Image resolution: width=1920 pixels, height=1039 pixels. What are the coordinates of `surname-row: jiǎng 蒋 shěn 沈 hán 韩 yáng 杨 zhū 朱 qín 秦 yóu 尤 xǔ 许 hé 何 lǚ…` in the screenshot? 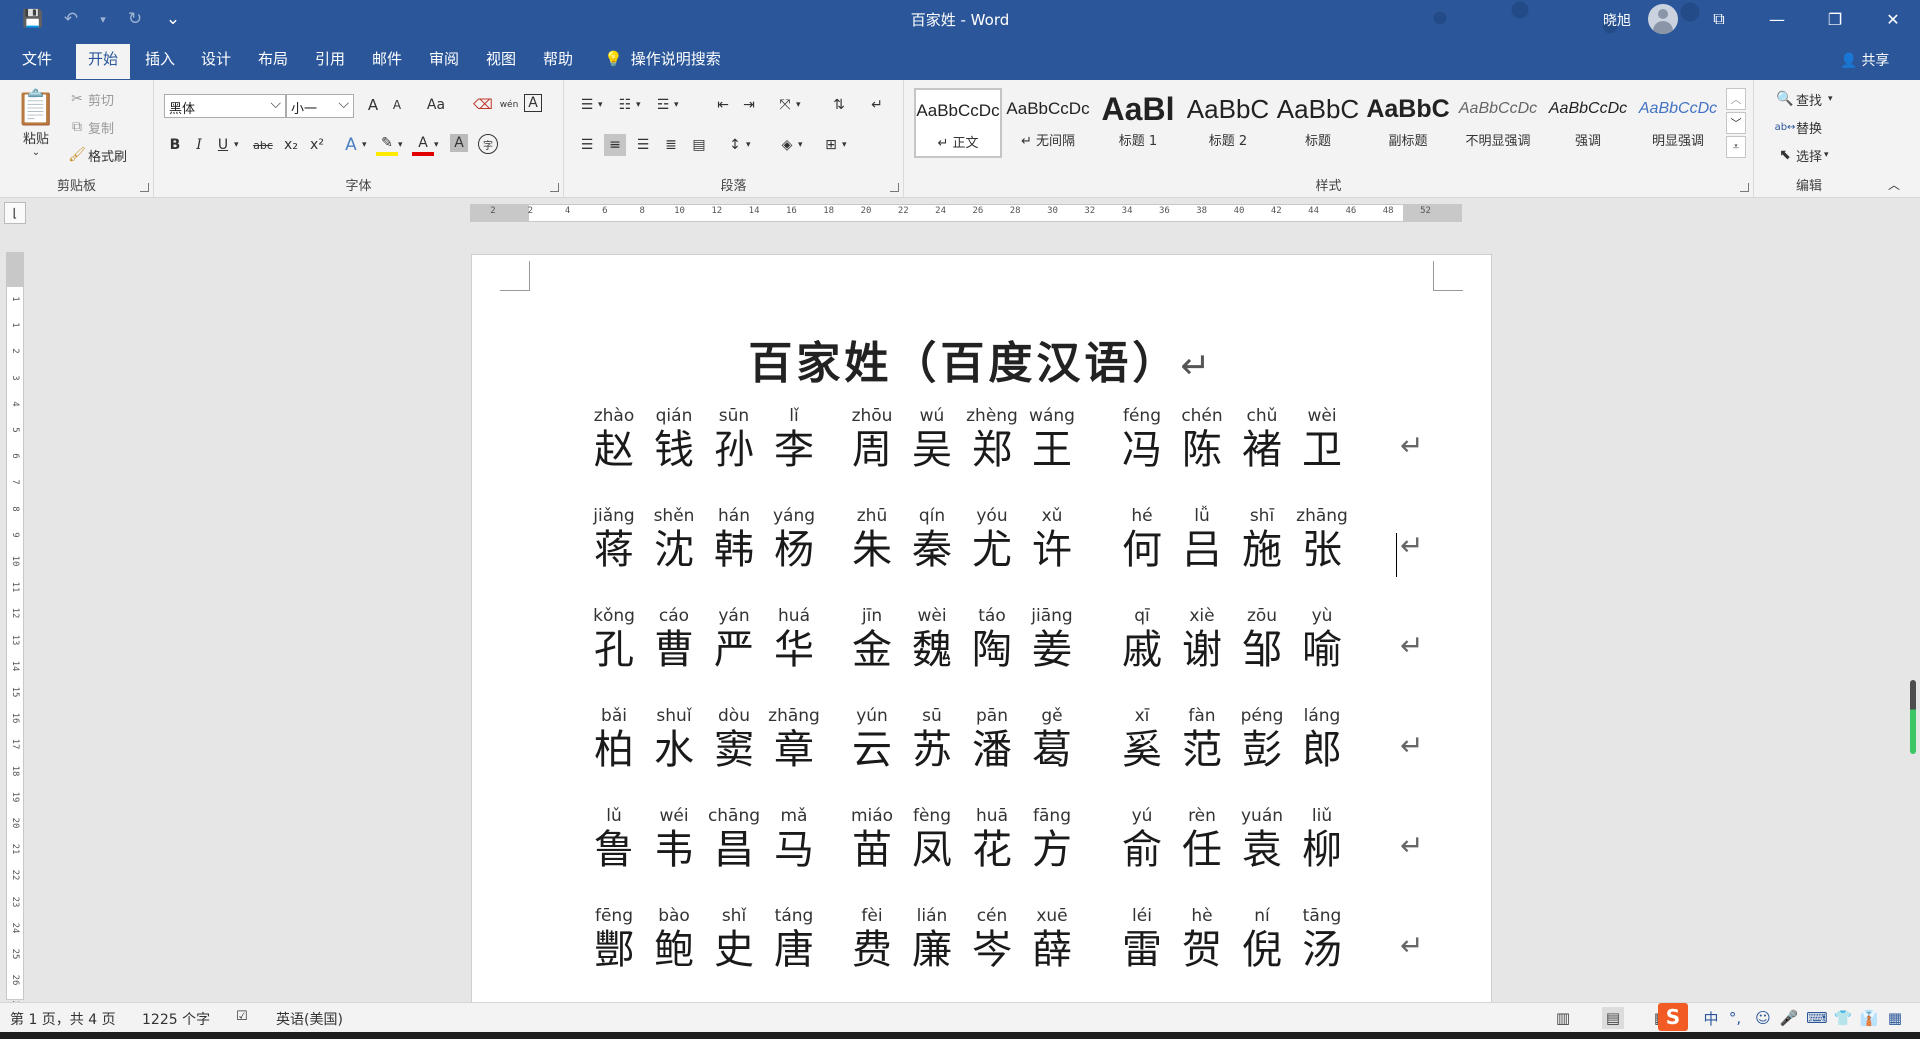 It's located at (1012, 555).